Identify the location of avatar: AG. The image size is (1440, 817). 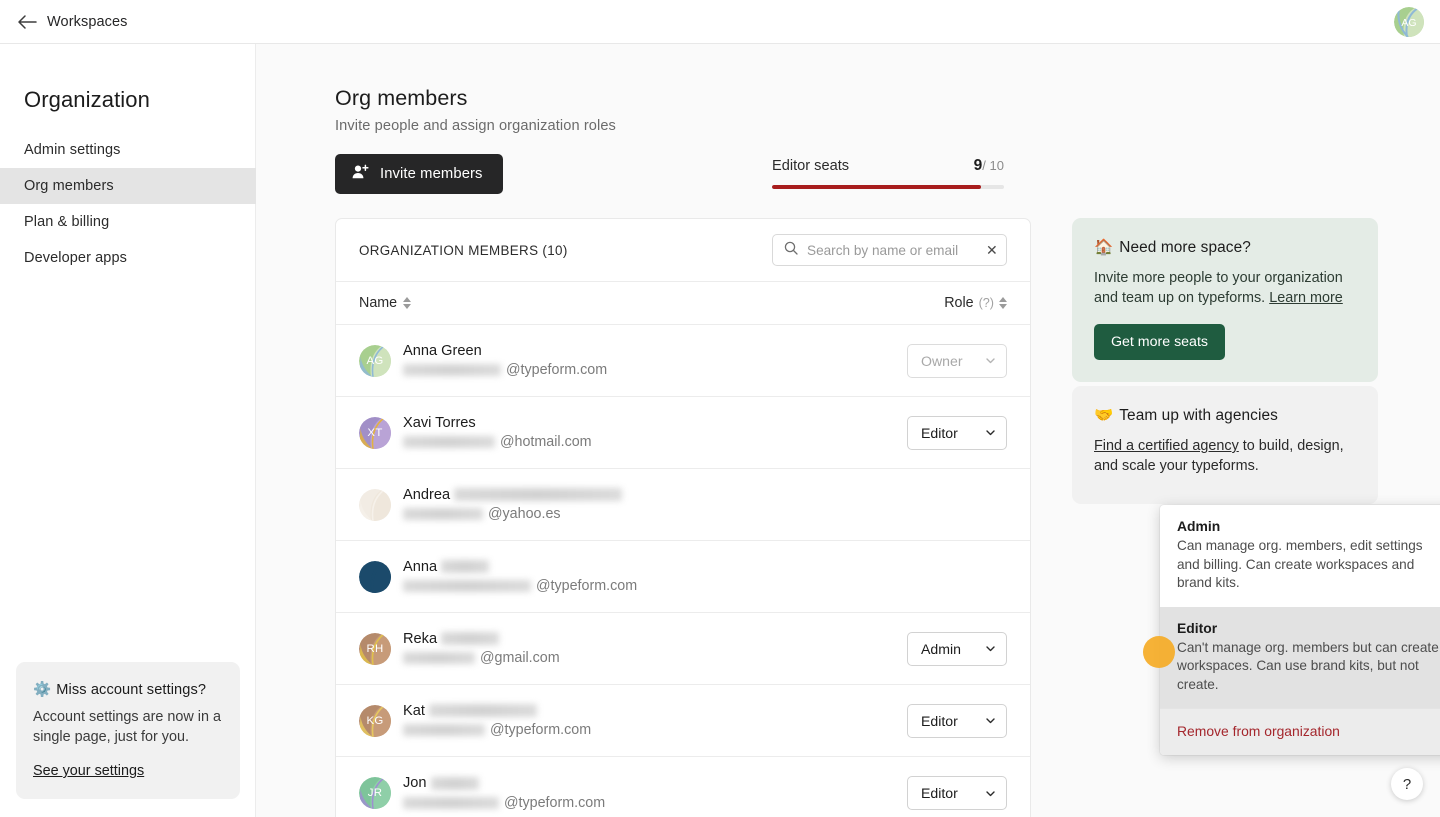
(1409, 22).